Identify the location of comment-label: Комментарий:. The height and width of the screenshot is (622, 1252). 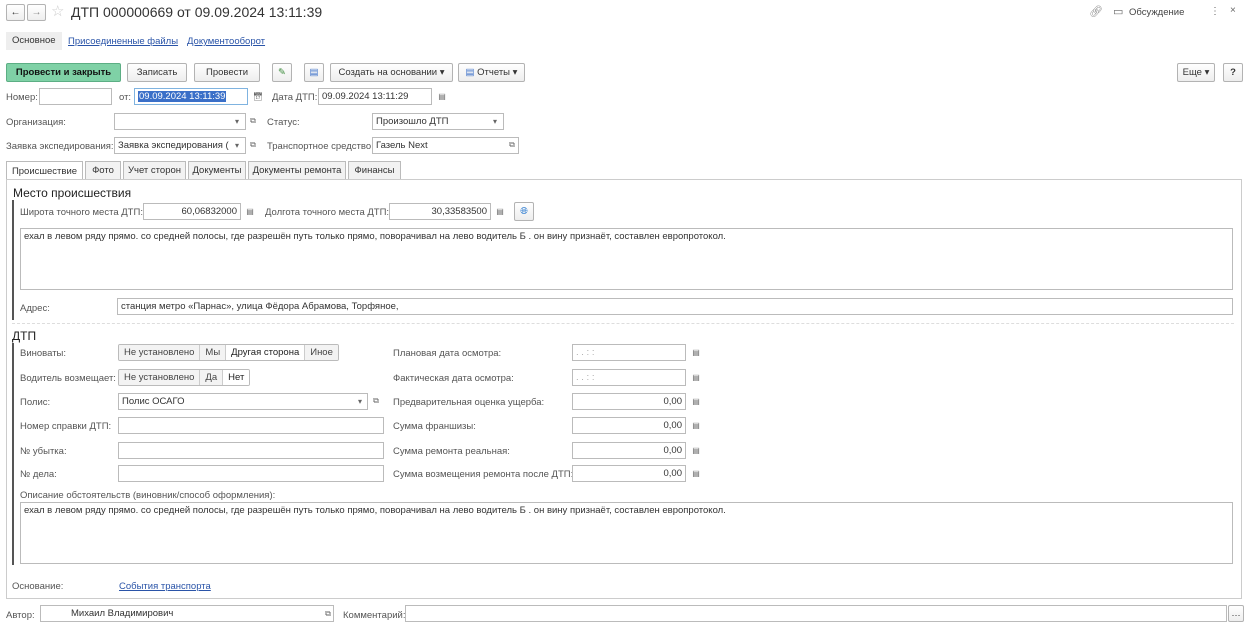
(374, 615).